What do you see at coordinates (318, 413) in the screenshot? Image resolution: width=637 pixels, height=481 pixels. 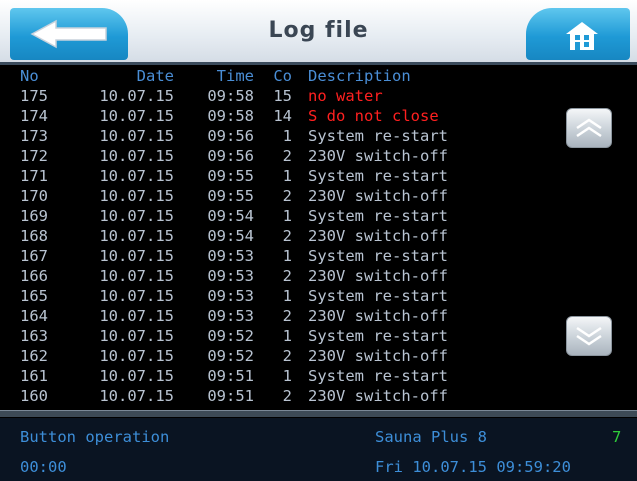 I see `divider` at bounding box center [318, 413].